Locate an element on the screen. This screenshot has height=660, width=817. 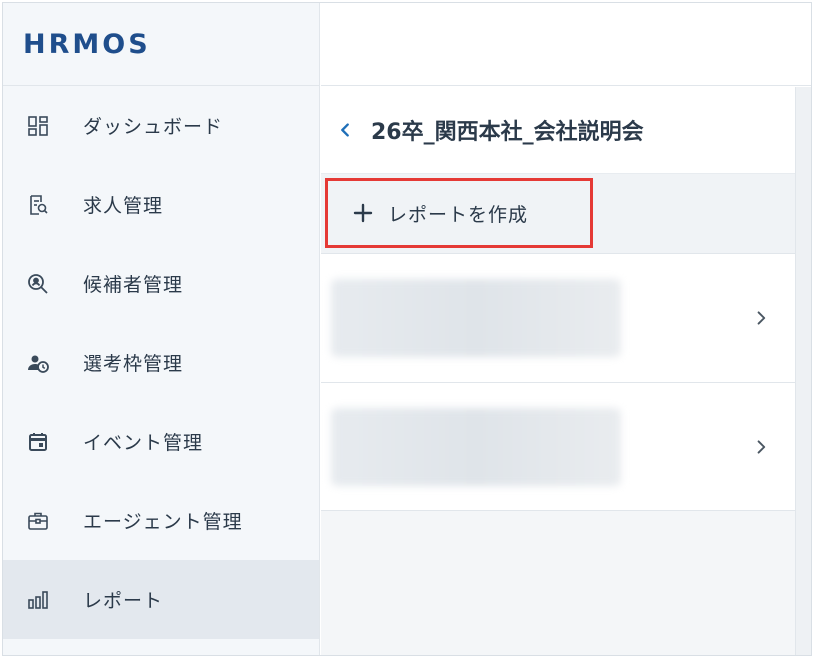
sidebar-item-jobs: 求人管理 is located at coordinates (161, 204).